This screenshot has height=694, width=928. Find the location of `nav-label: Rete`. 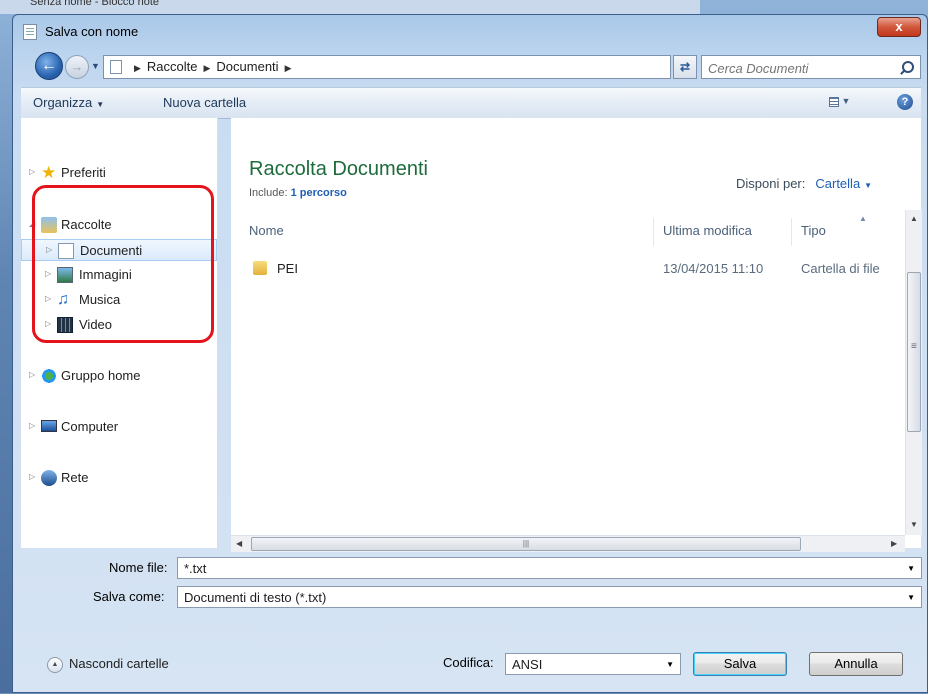

nav-label: Rete is located at coordinates (75, 477).